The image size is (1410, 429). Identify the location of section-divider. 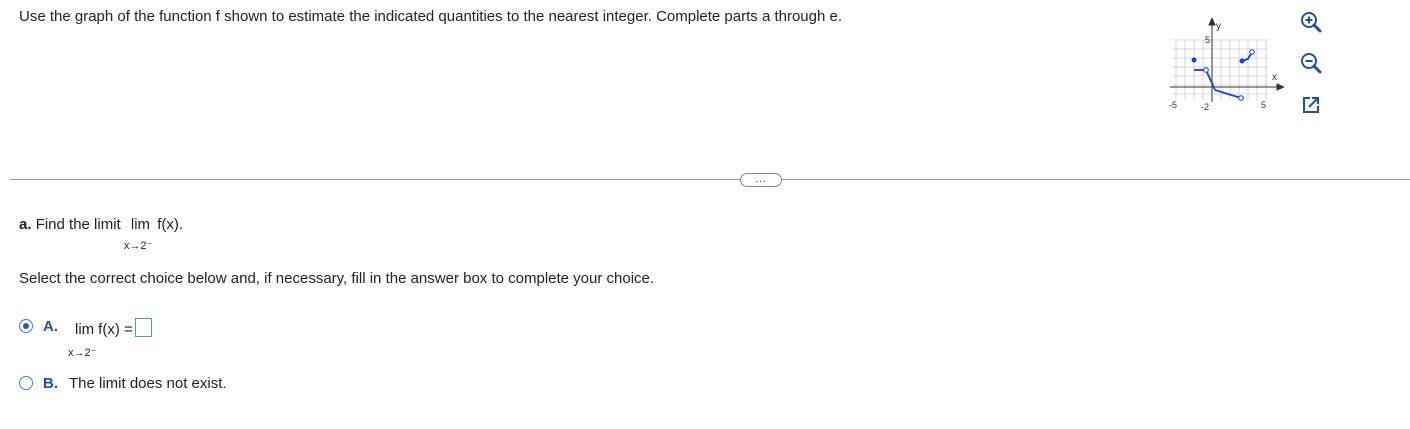
(710, 179).